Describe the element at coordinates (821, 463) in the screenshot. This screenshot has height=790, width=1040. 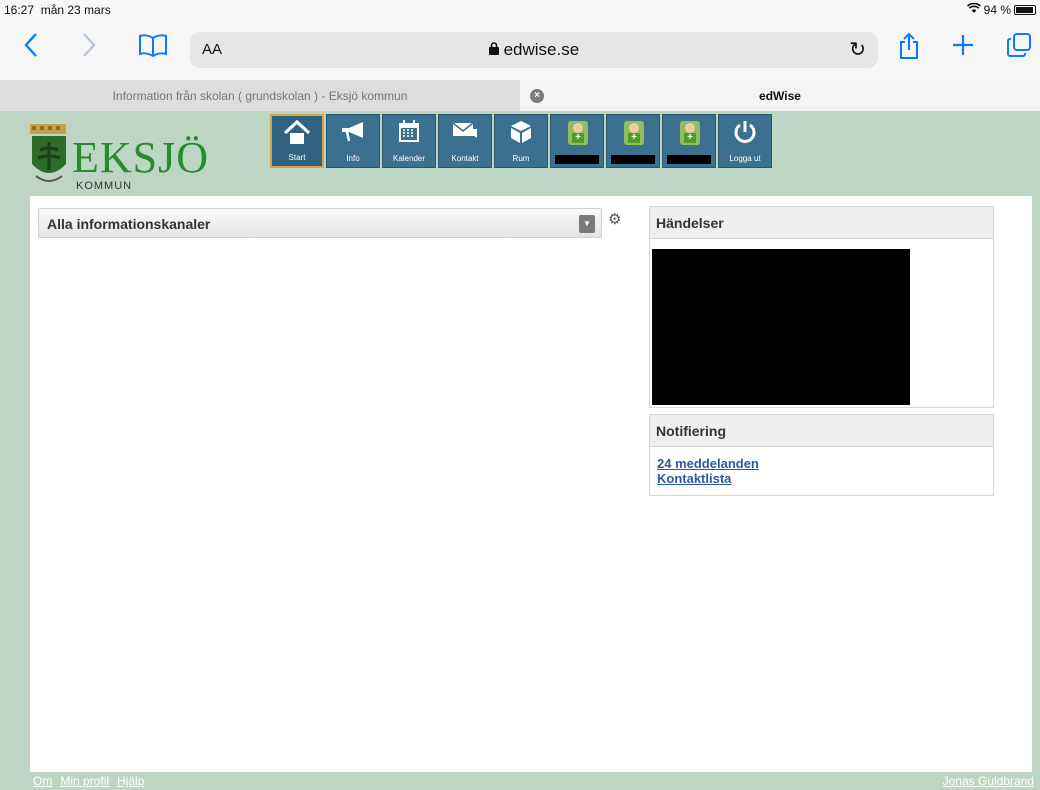
I see `messages-link: 24 meddelanden` at that location.